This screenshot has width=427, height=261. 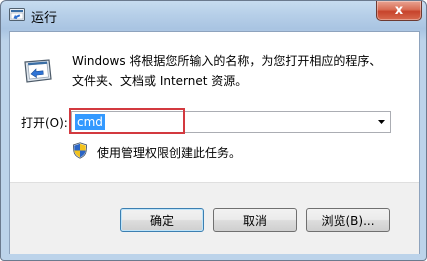 I want to click on close-button: x, so click(x=399, y=11).